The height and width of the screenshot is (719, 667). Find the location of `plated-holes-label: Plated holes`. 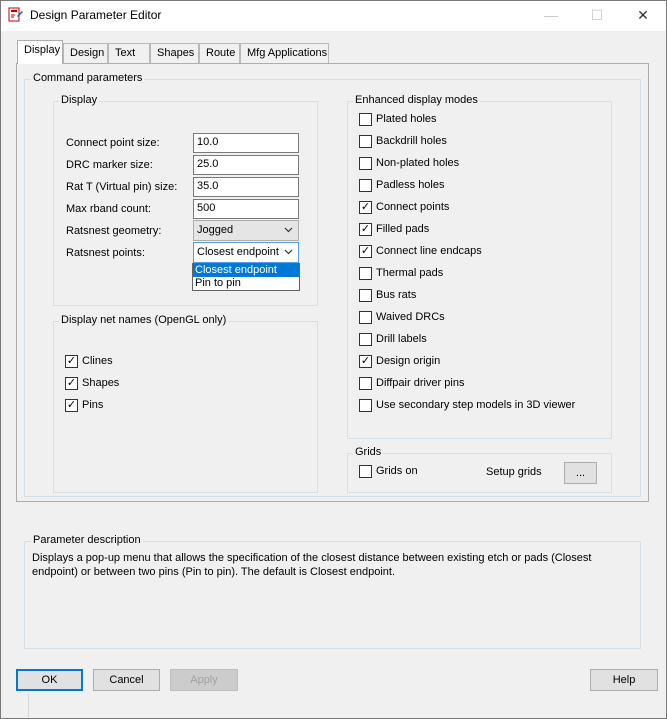

plated-holes-label: Plated holes is located at coordinates (406, 119).